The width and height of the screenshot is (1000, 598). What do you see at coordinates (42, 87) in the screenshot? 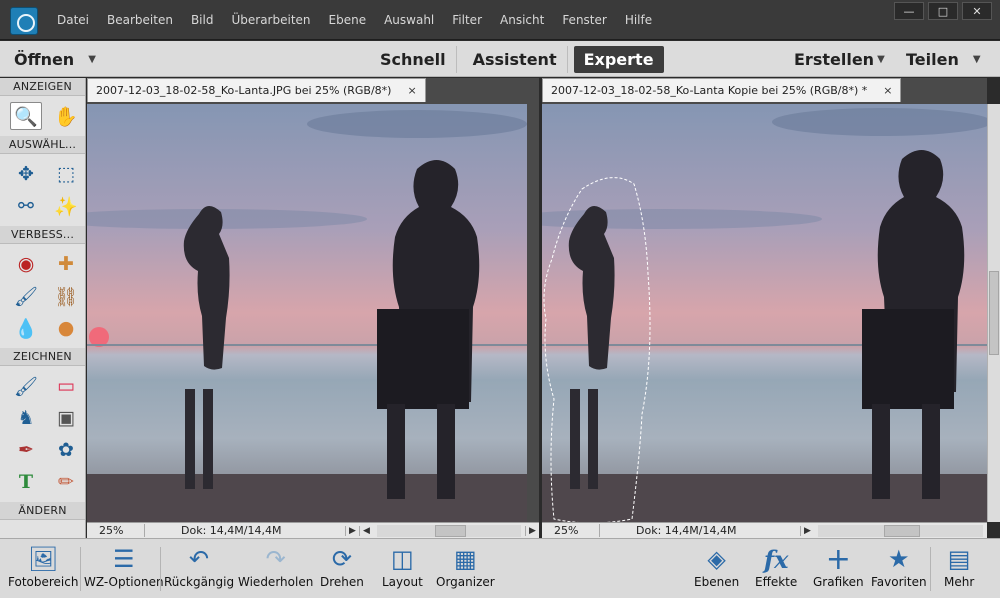
I see `section-anzeigen: ANZEIGEN` at bounding box center [42, 87].